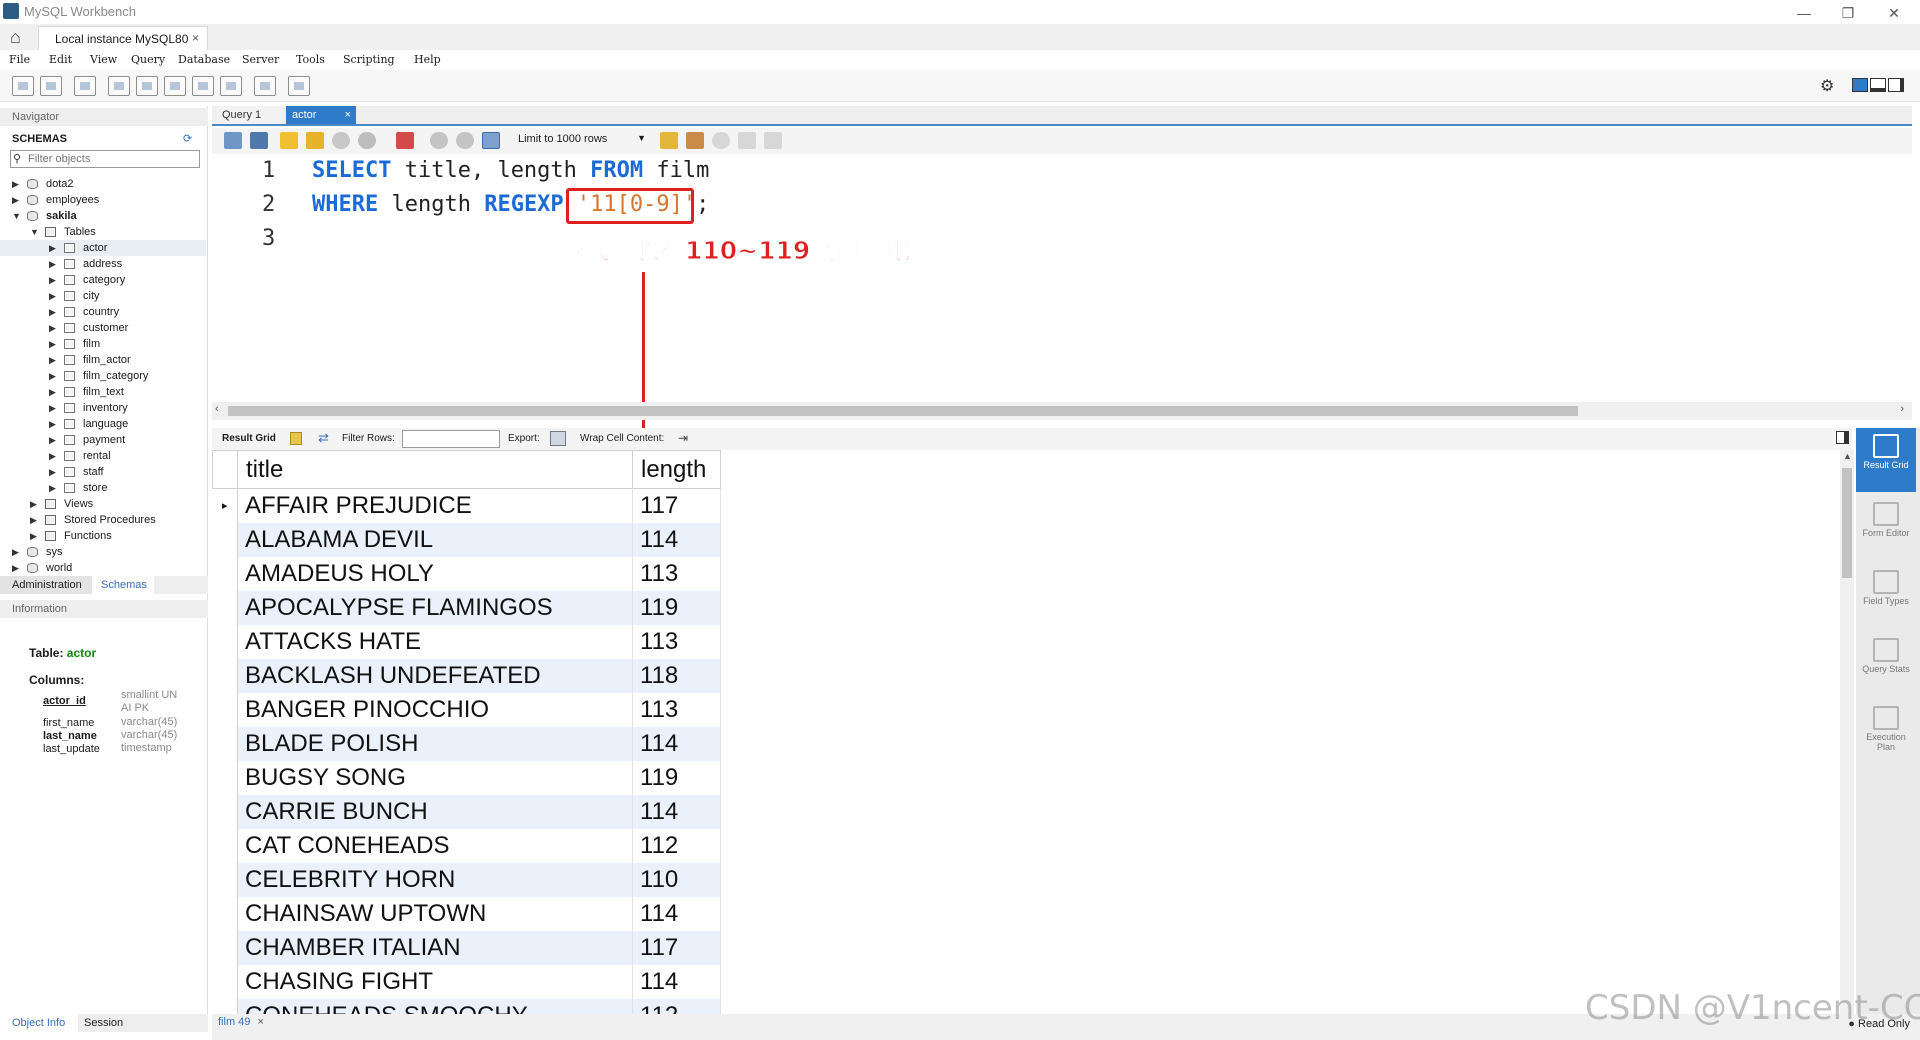  I want to click on scroll-left-icon: ‹, so click(217, 409).